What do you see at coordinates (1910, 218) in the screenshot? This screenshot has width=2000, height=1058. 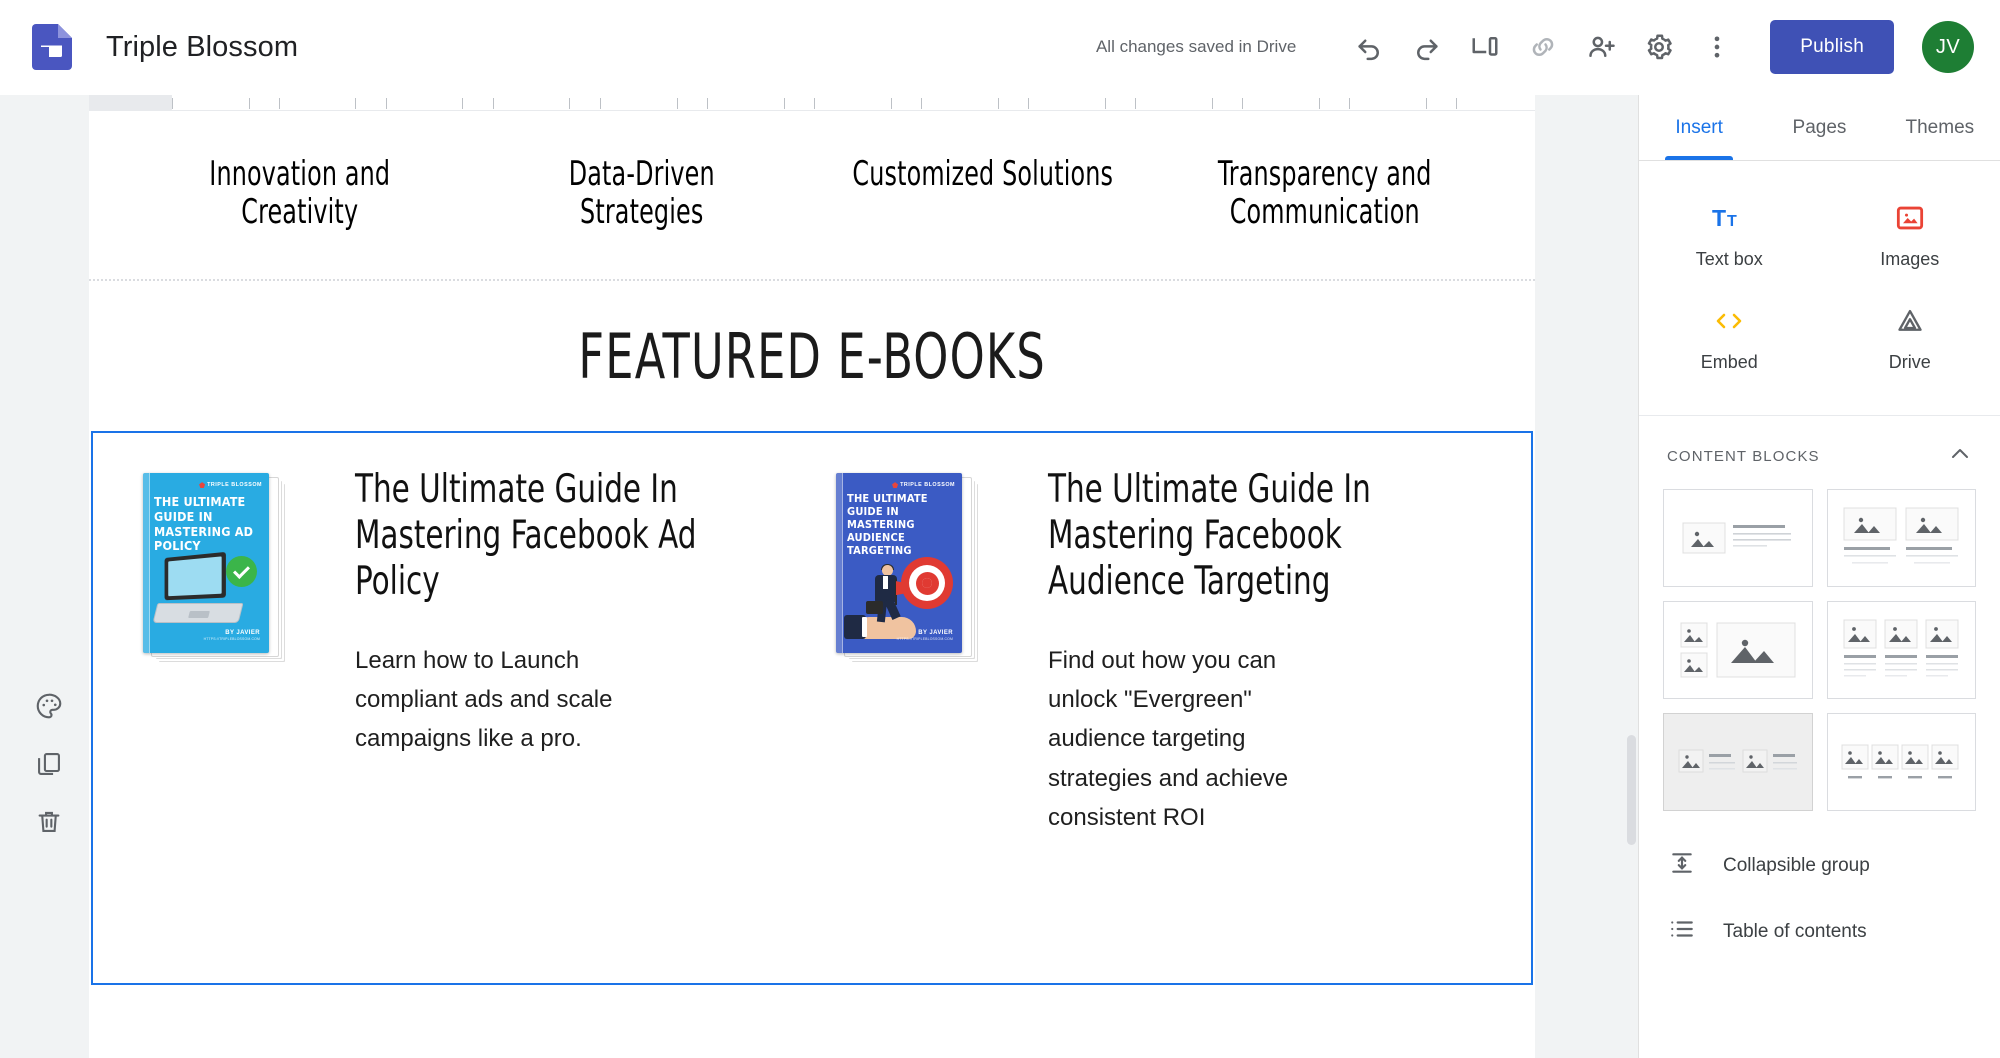 I see `images-icon` at bounding box center [1910, 218].